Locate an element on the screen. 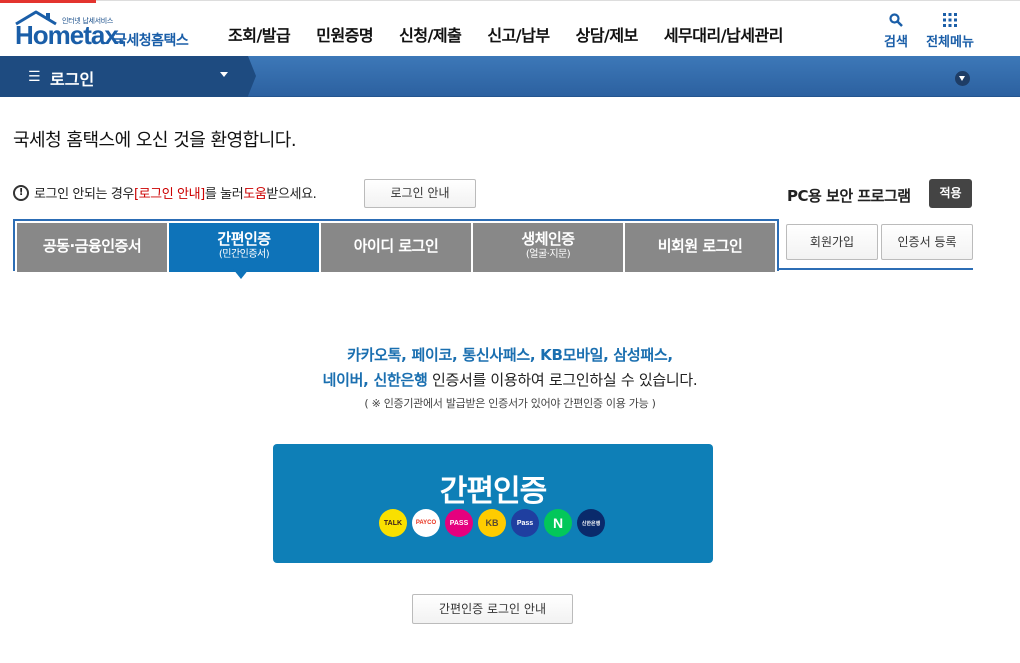 The width and height of the screenshot is (1020, 663). nav-item-lookup: 조회/발급 is located at coordinates (259, 34).